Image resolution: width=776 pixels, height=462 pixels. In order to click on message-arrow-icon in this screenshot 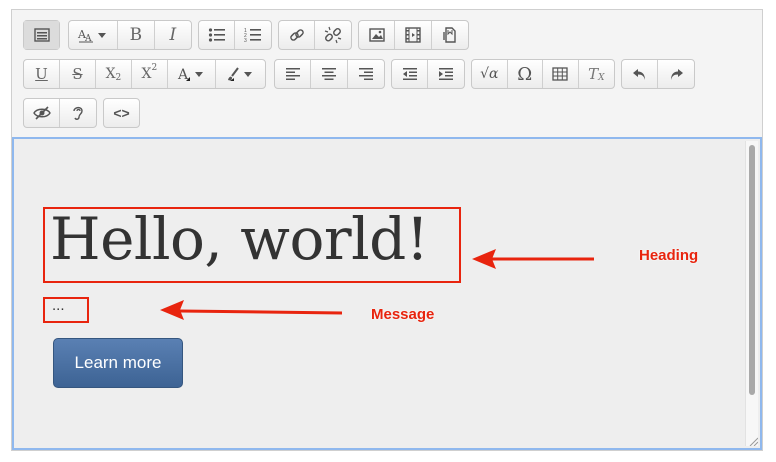, I will do `click(251, 310)`.